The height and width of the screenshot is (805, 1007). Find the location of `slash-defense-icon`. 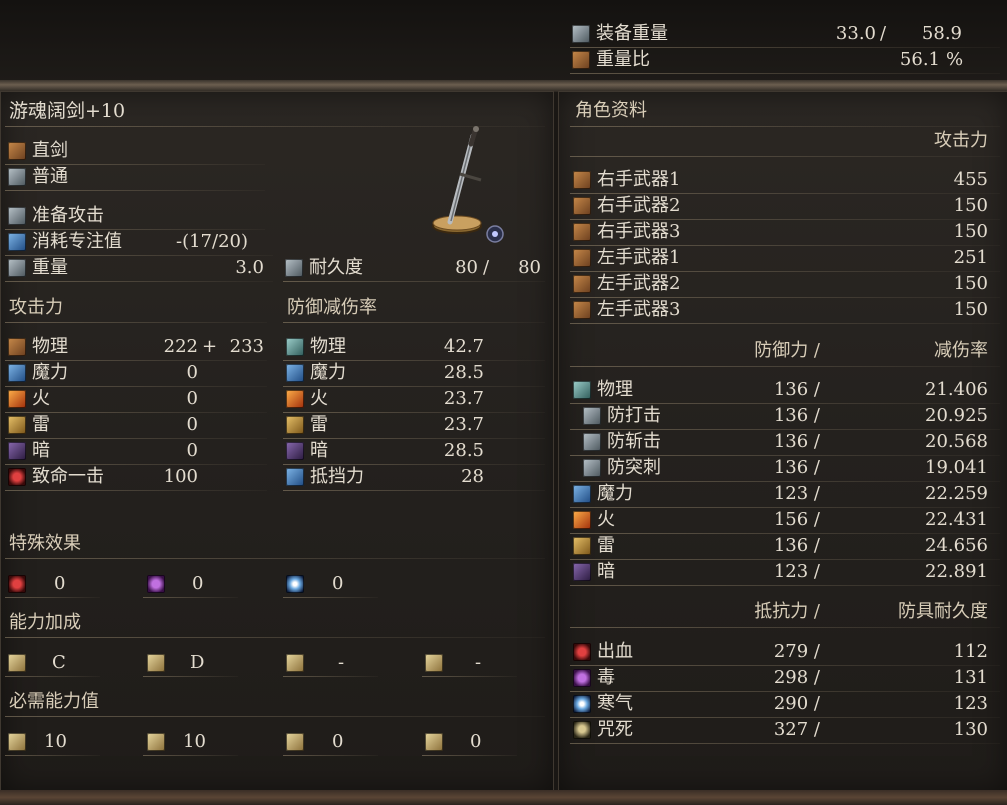

slash-defense-icon is located at coordinates (592, 442).